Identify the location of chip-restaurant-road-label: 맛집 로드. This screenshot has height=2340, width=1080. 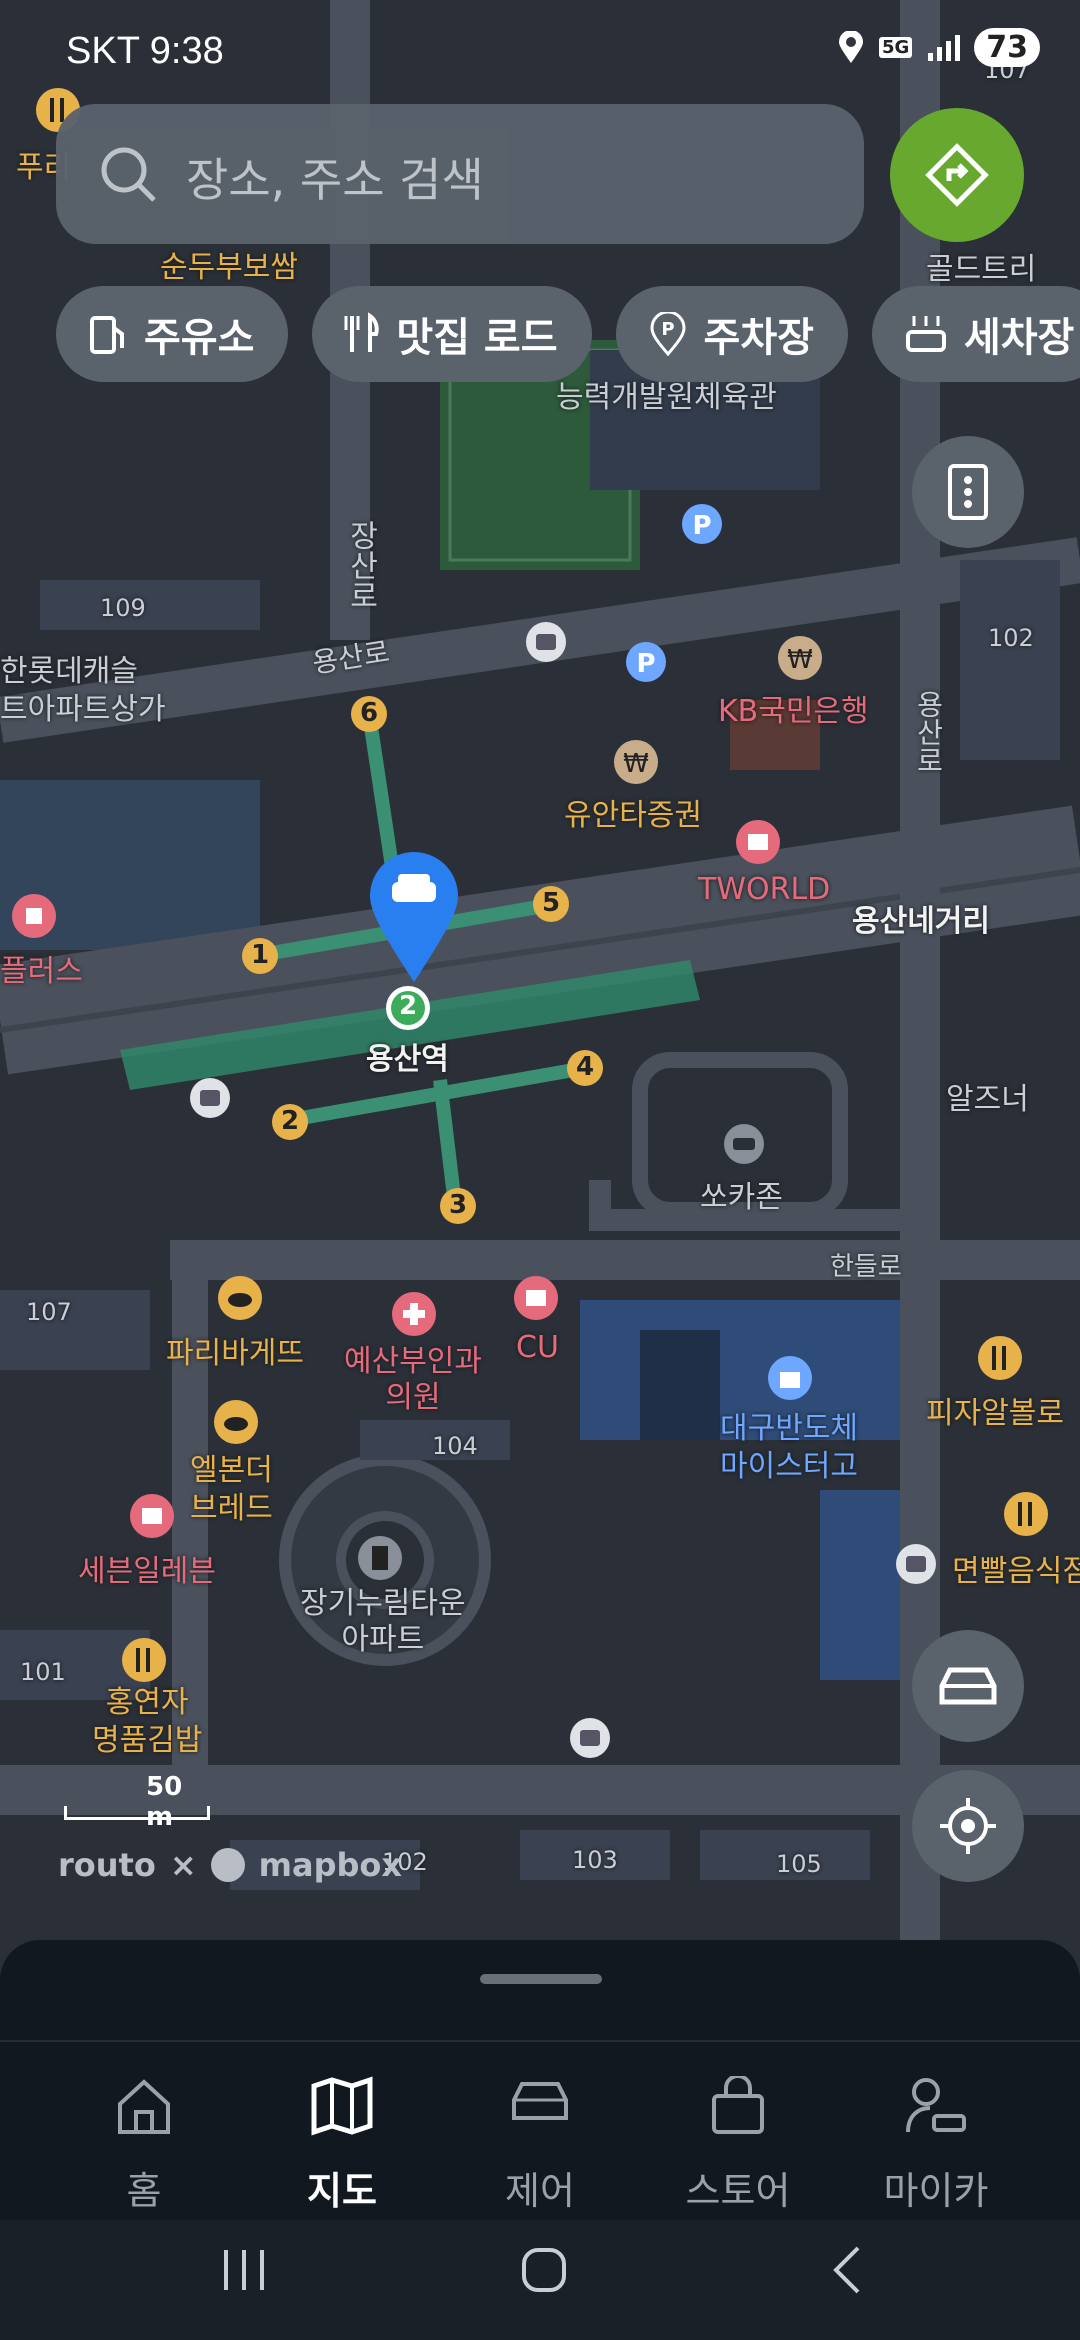
(477, 338).